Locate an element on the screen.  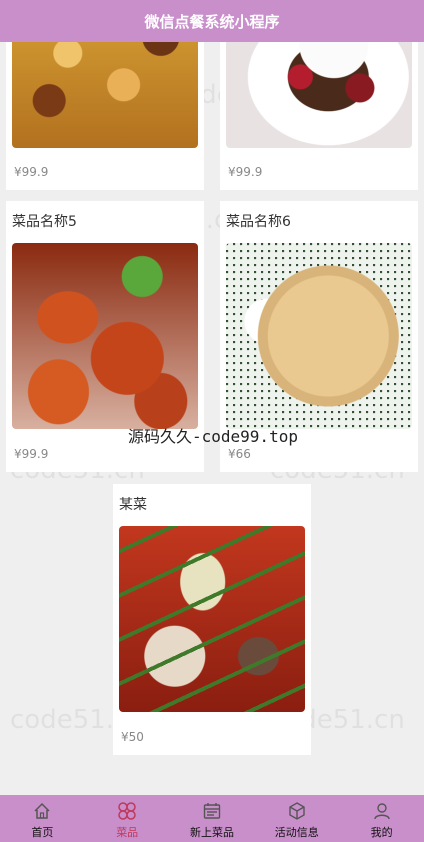
dish-name: 菜品名称6 is located at coordinates (258, 222).